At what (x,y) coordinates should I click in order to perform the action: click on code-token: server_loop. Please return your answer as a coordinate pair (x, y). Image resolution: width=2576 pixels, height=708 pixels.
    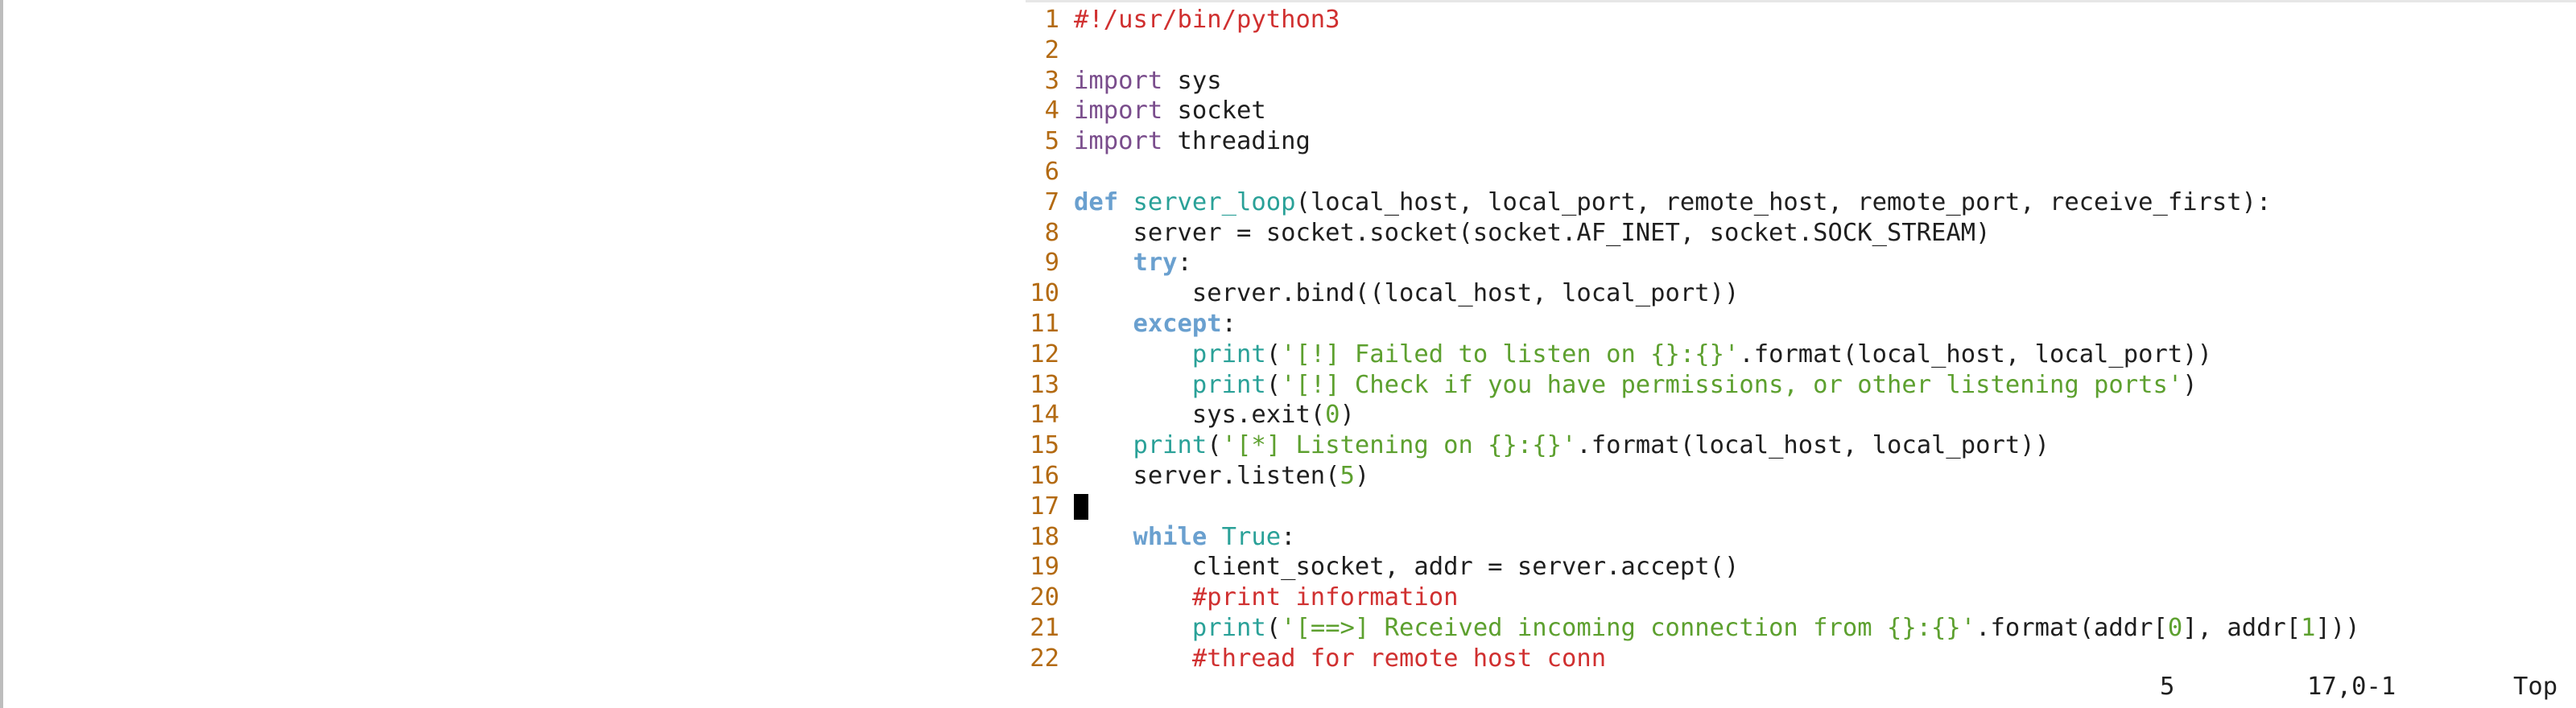
    Looking at the image, I should click on (1214, 202).